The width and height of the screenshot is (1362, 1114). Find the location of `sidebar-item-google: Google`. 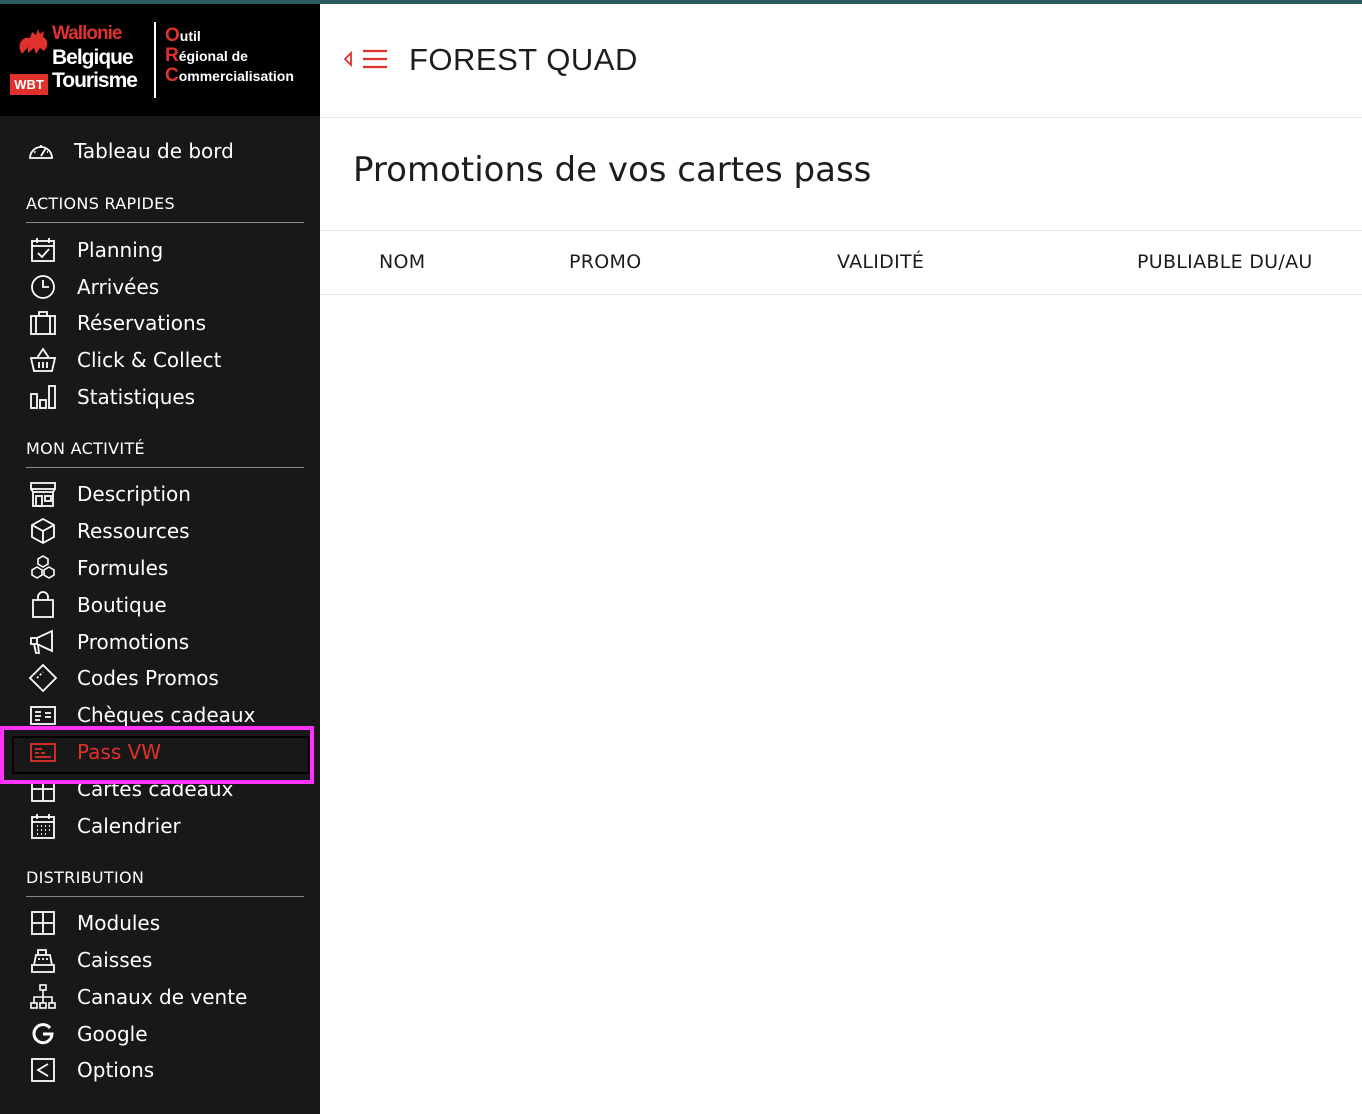

sidebar-item-google: Google is located at coordinates (87, 1034).